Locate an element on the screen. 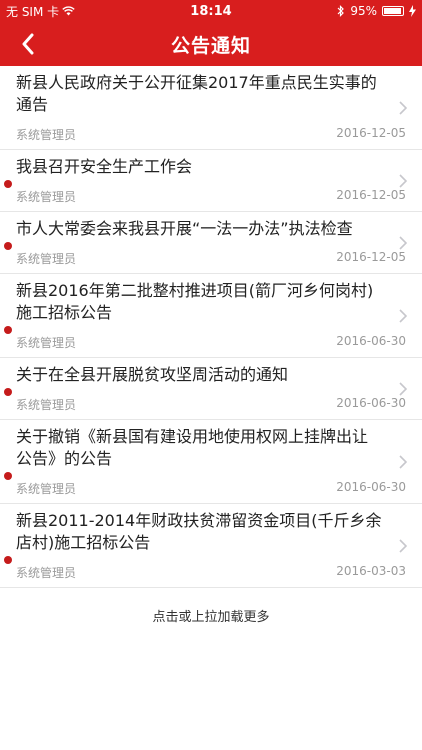  notice-title: 关于撤销《新县国有建设用地使用权网上挂牌出让公告》的公告 is located at coordinates (192, 447).